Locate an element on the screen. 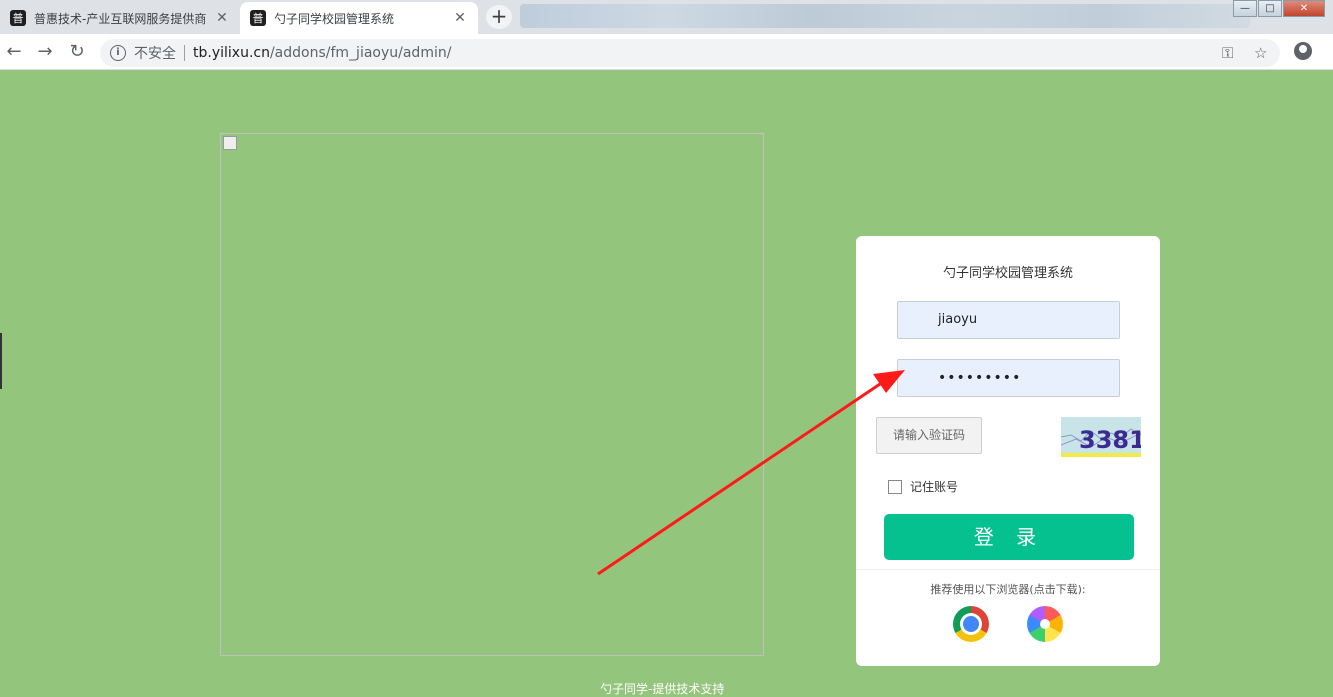 The height and width of the screenshot is (697, 1333). profile-icon is located at coordinates (1303, 51).